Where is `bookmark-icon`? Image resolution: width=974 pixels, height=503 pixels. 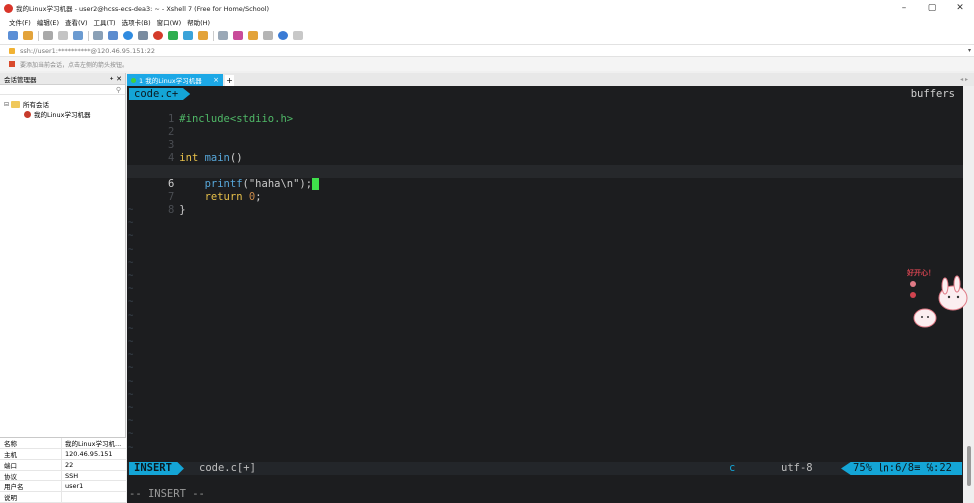 bookmark-icon is located at coordinates (12, 64).